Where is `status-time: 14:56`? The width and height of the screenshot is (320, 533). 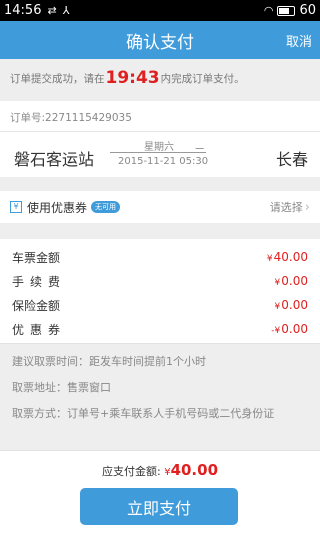
status-time: 14:56 is located at coordinates (23, 10).